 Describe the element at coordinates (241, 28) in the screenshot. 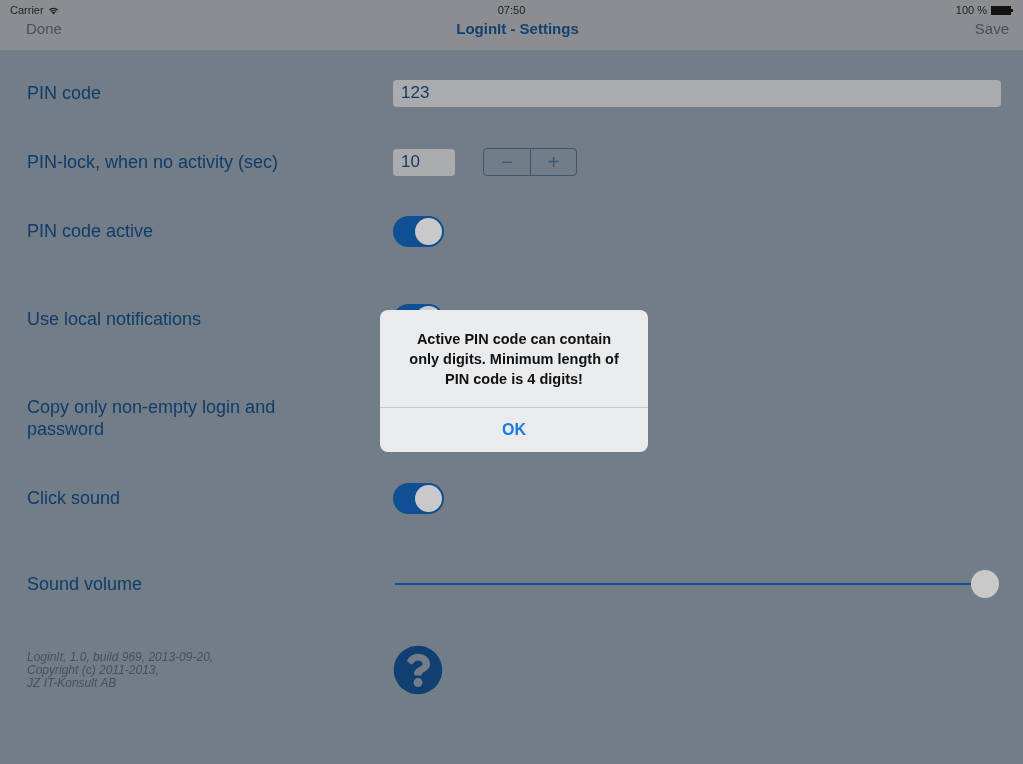

I see `done-button: Done` at that location.